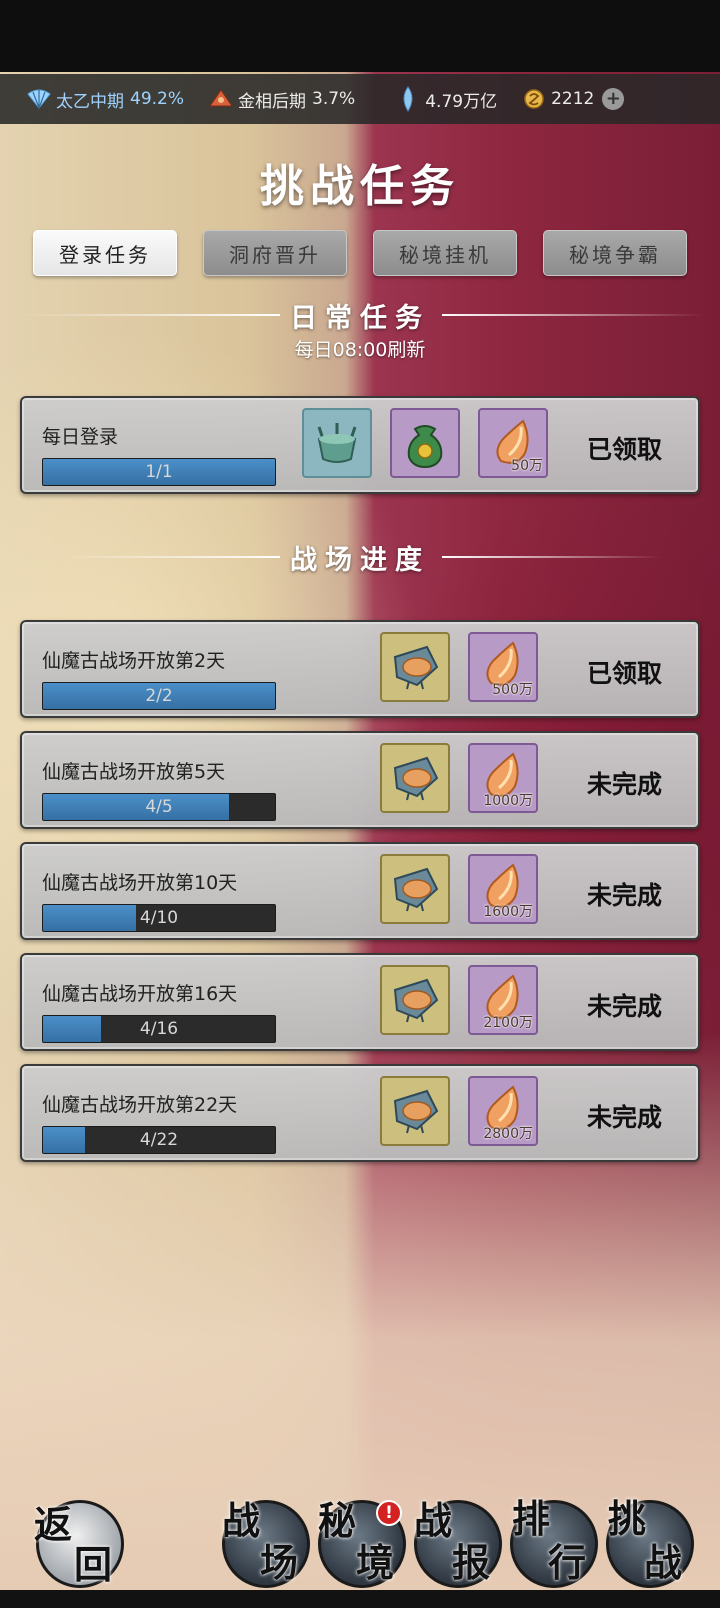  I want to click on reward-pouch, so click(425, 443).